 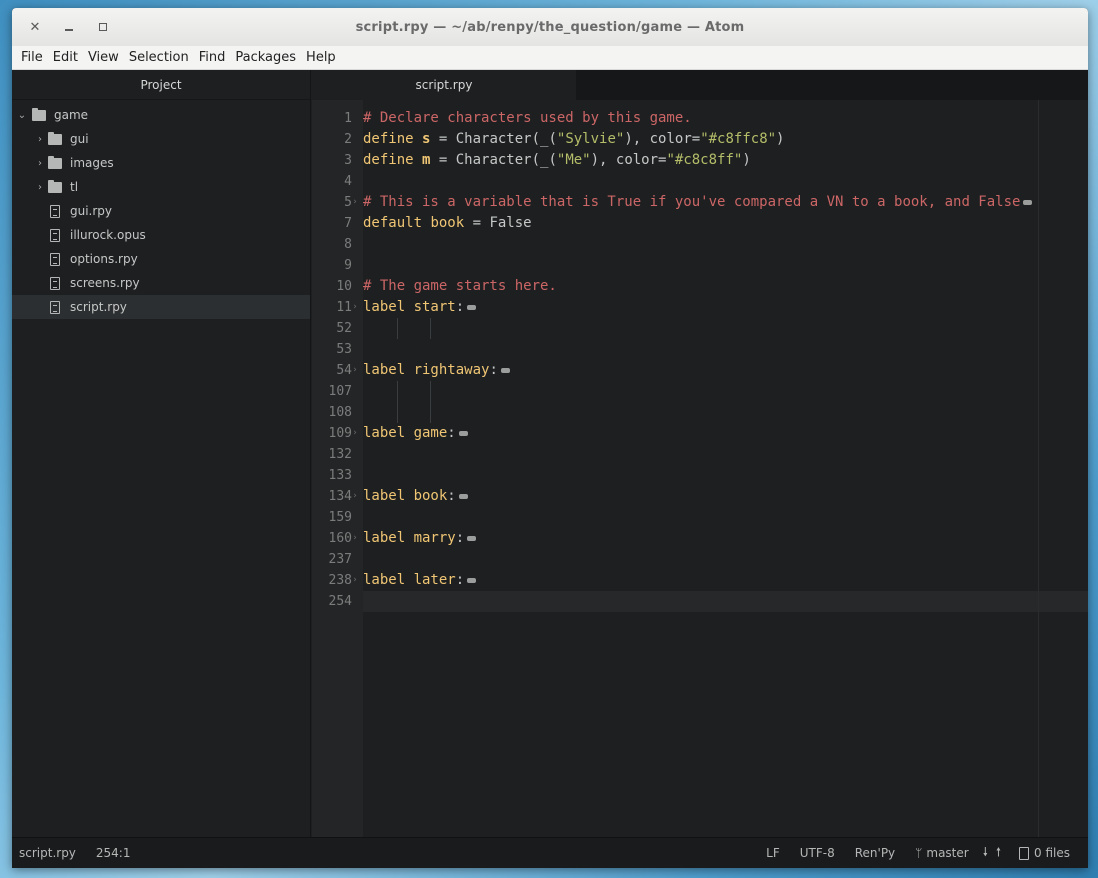 What do you see at coordinates (434, 307) in the screenshot?
I see `code-token: start` at bounding box center [434, 307].